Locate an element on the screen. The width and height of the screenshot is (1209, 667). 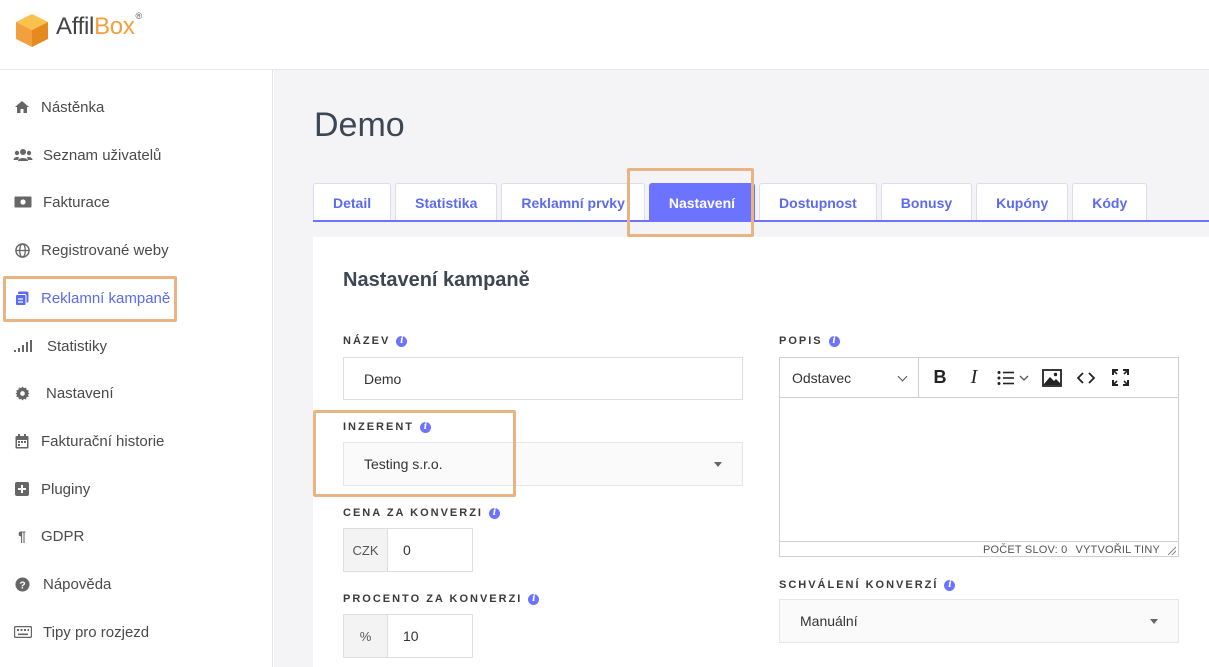
sidebar-item-pluginy: Pluginy is located at coordinates (136, 489).